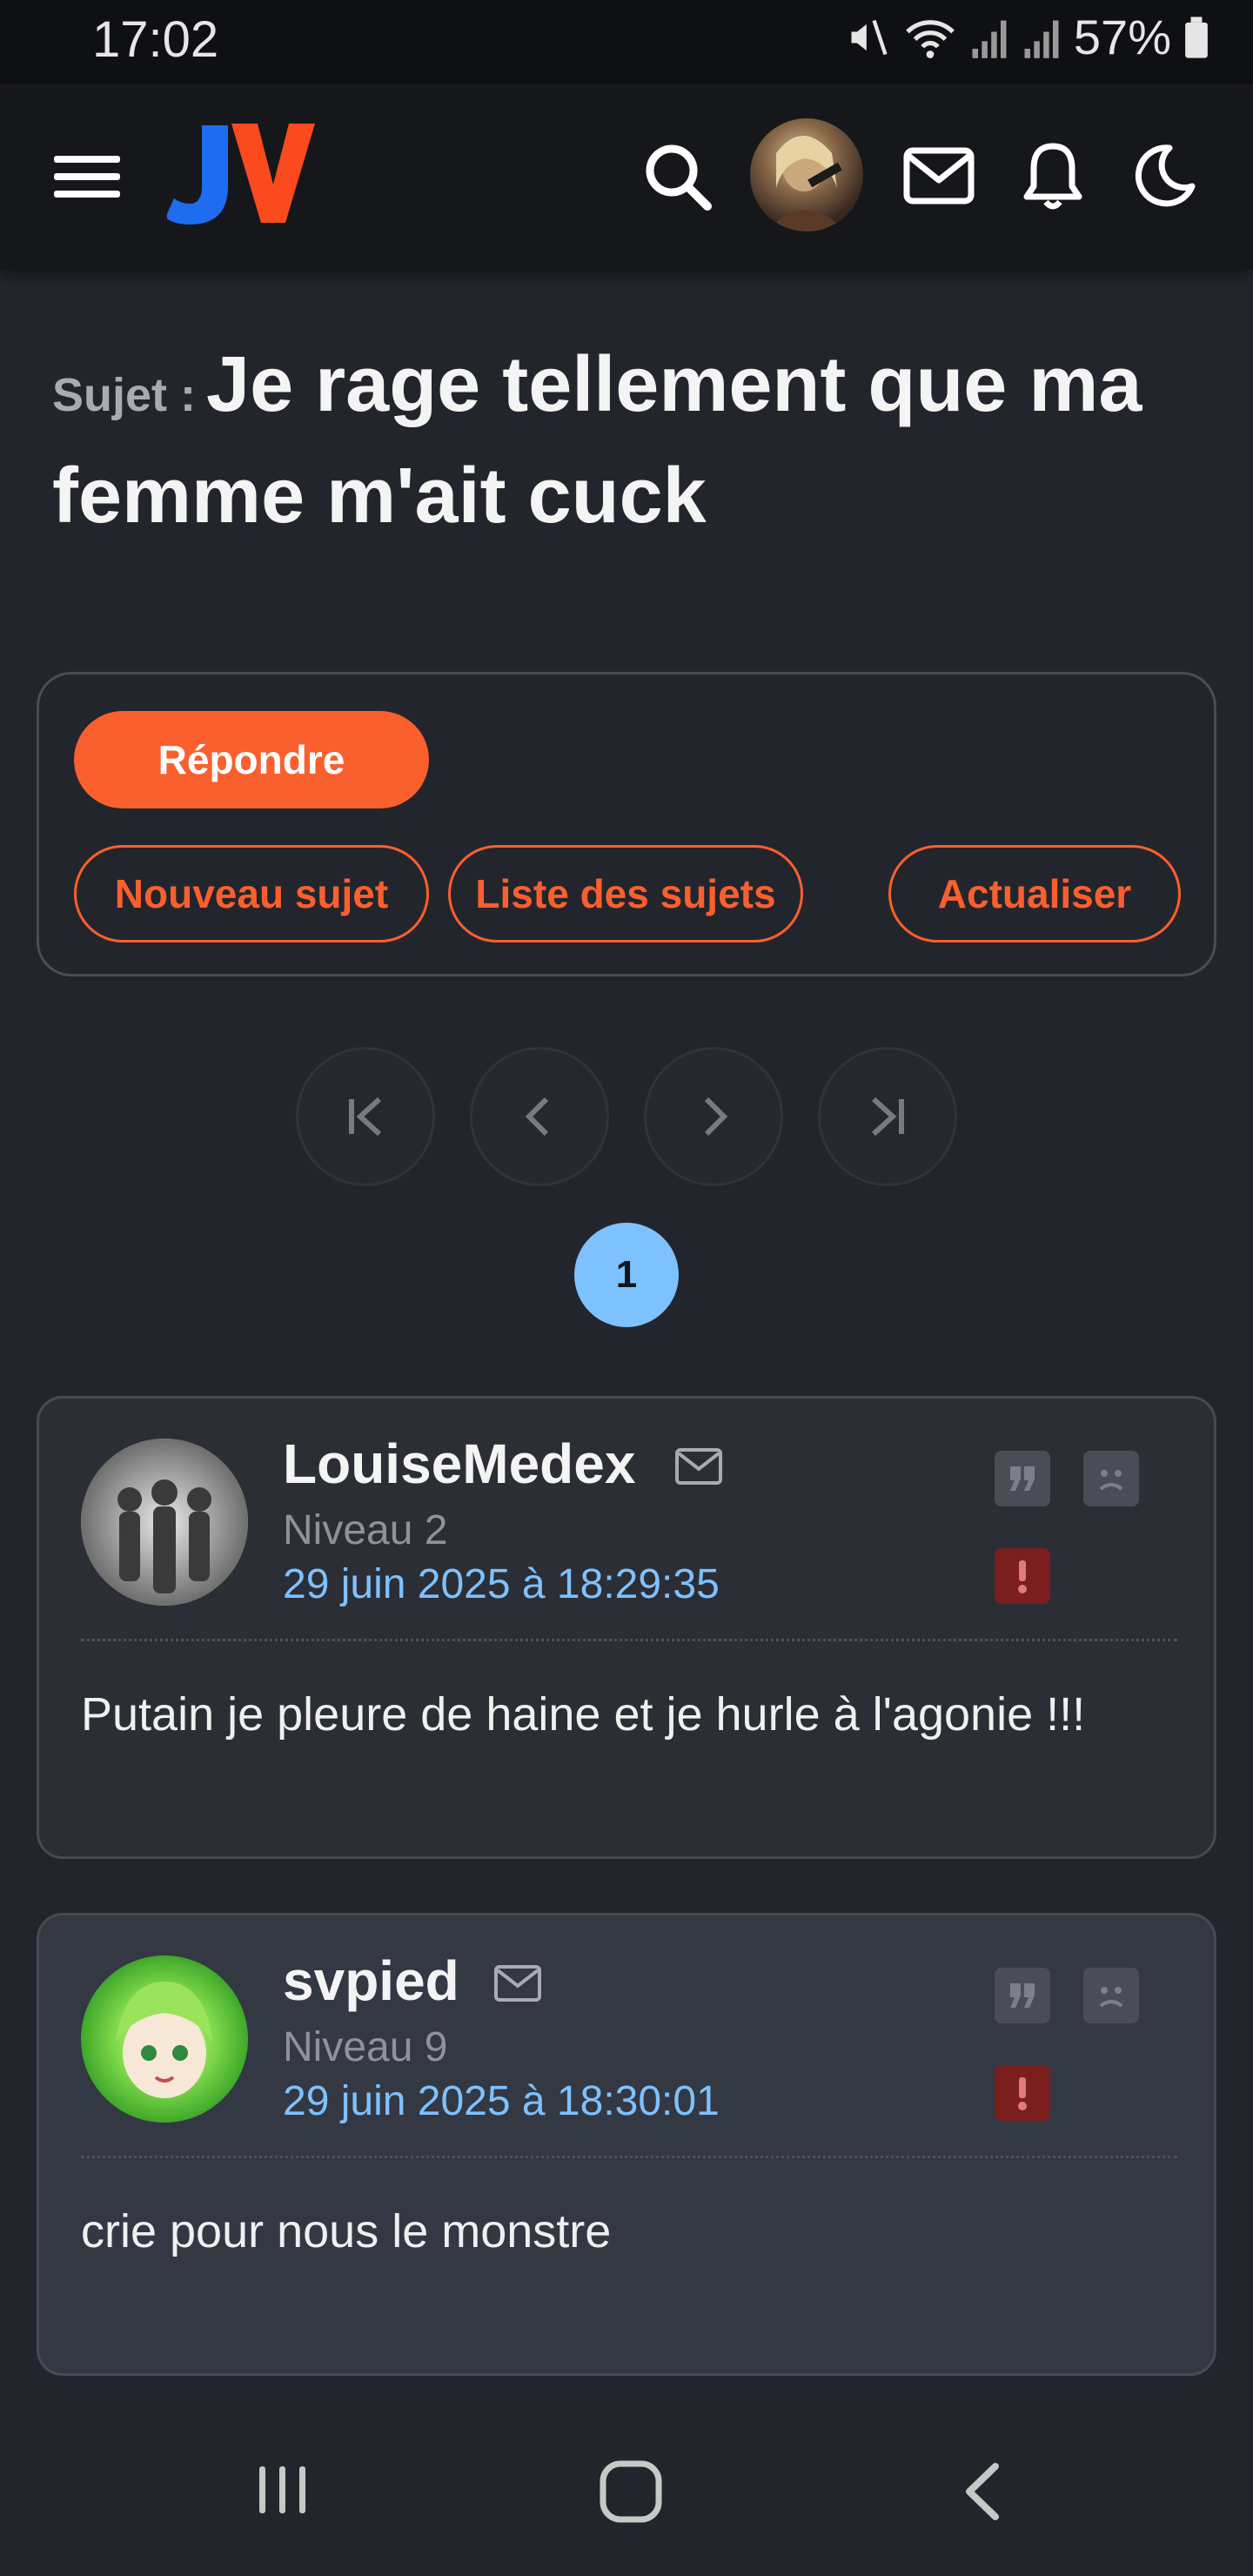 This screenshot has width=1253, height=2576. Describe the element at coordinates (365, 2047) in the screenshot. I see `author-level: Niveau 9` at that location.